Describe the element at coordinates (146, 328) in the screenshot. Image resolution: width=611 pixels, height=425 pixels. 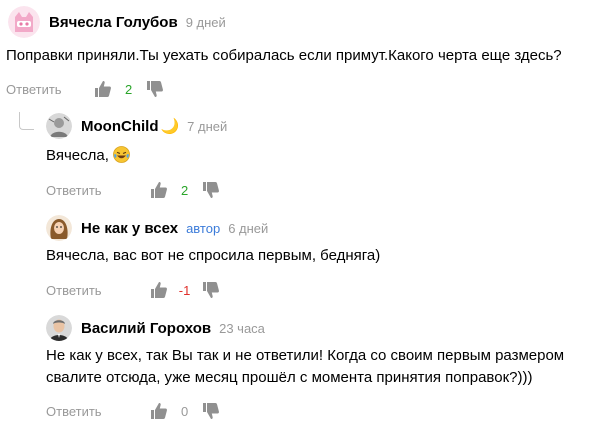
I see `author-name: Василий Горохов` at that location.